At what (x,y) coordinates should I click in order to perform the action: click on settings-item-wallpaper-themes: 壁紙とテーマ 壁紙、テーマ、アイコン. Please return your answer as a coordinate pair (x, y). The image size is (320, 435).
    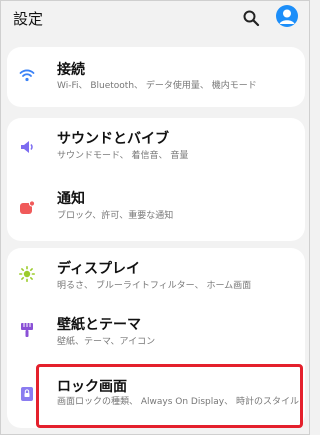
    Looking at the image, I should click on (156, 333).